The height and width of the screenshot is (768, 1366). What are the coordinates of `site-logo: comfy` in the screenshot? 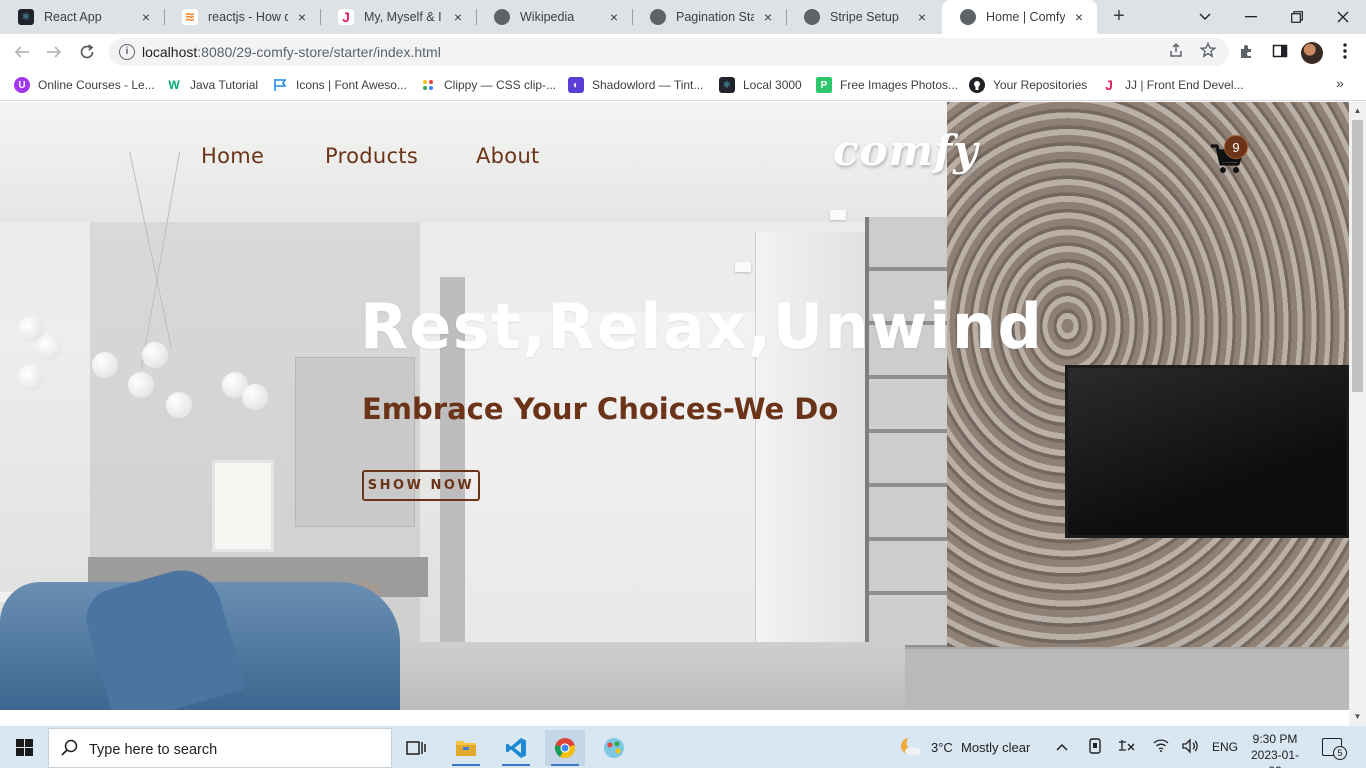 It's located at (906, 150).